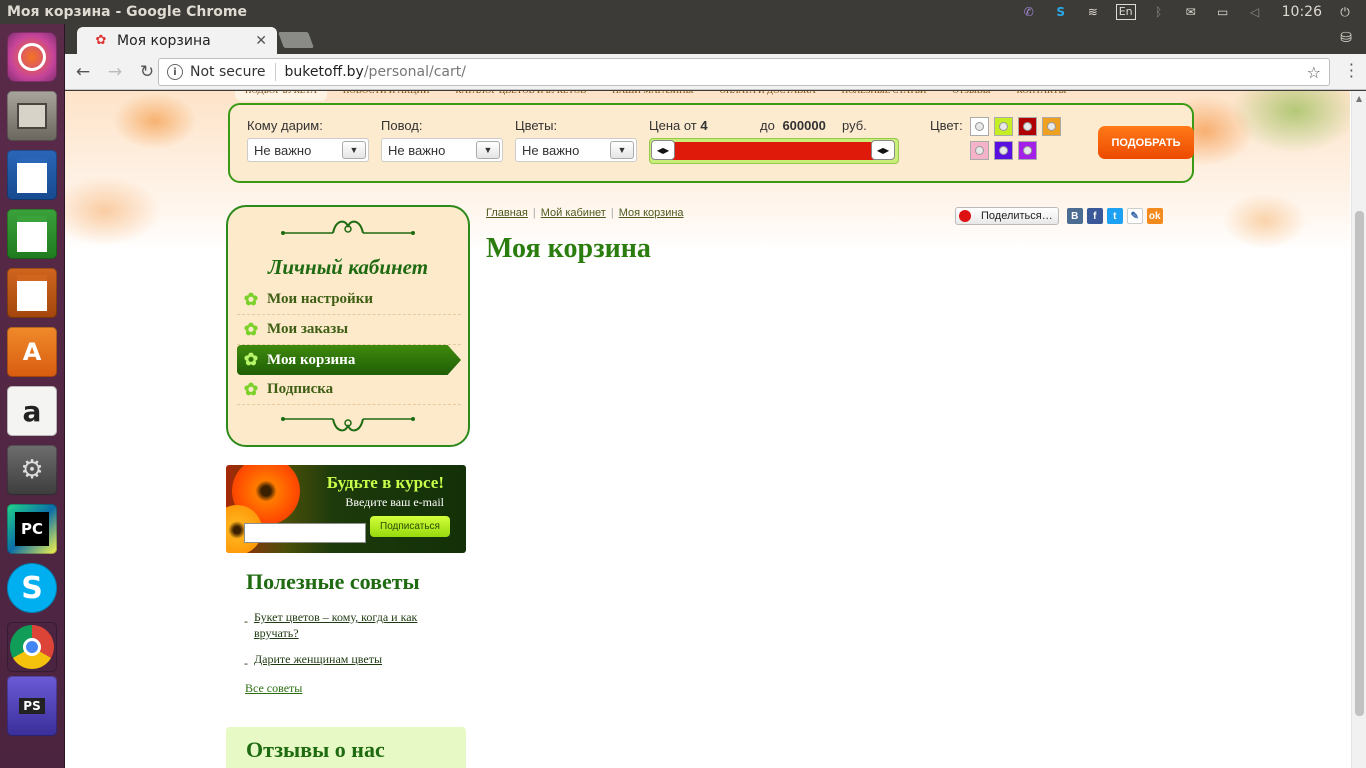 The width and height of the screenshot is (1366, 768). I want to click on odnoklassniki-icon: ok, so click(1154, 216).